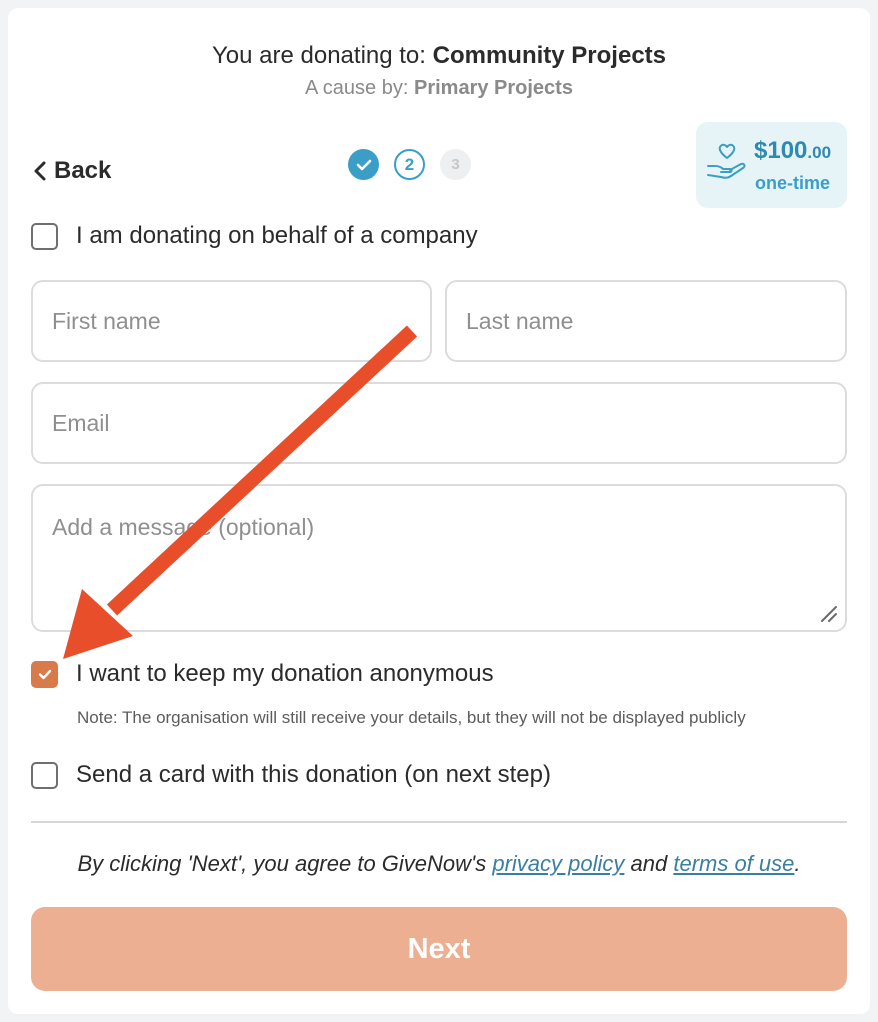 Image resolution: width=878 pixels, height=1022 pixels. Describe the element at coordinates (277, 235) in the screenshot. I see `company-checkbox-label: I am donating on behalf of a company` at that location.